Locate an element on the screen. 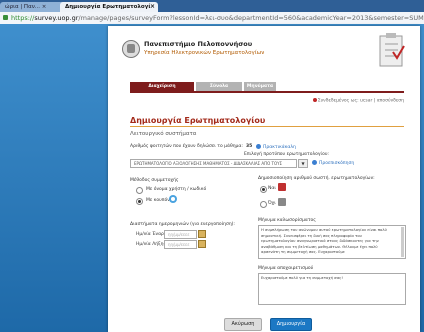  service-name: Υπηρεσία Ηλεκτρονικών Ερωτηματολογίων is located at coordinates (204, 53).